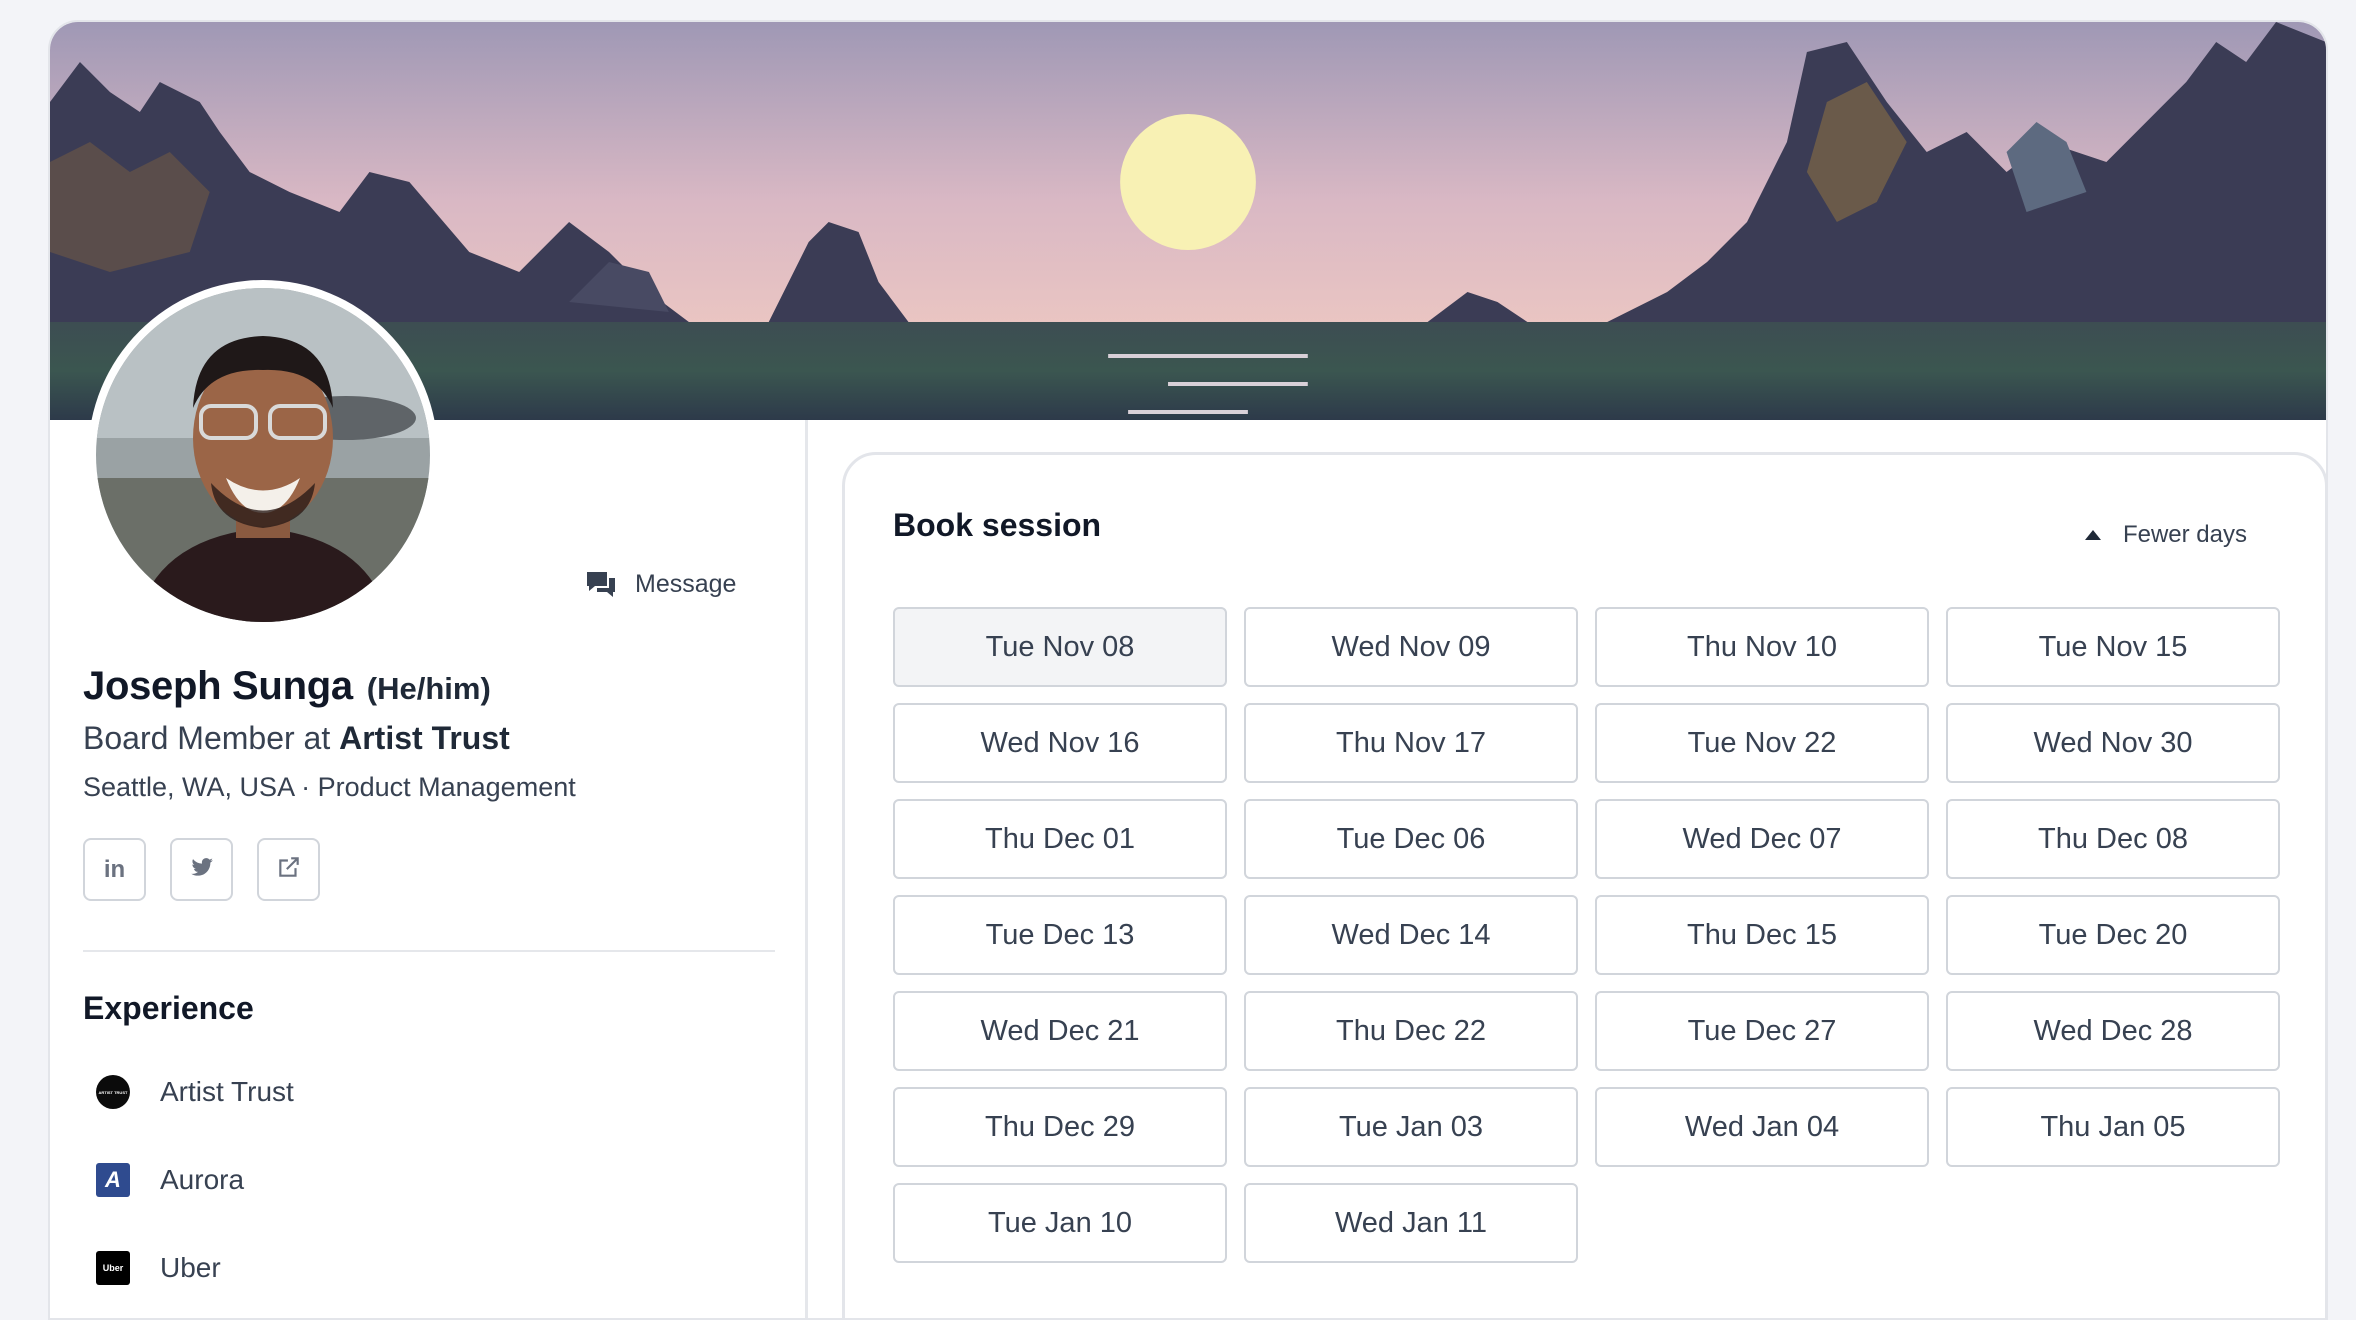 The image size is (2356, 1320). Describe the element at coordinates (1762, 1127) in the screenshot. I see `date-button: Wed Jan 04` at that location.